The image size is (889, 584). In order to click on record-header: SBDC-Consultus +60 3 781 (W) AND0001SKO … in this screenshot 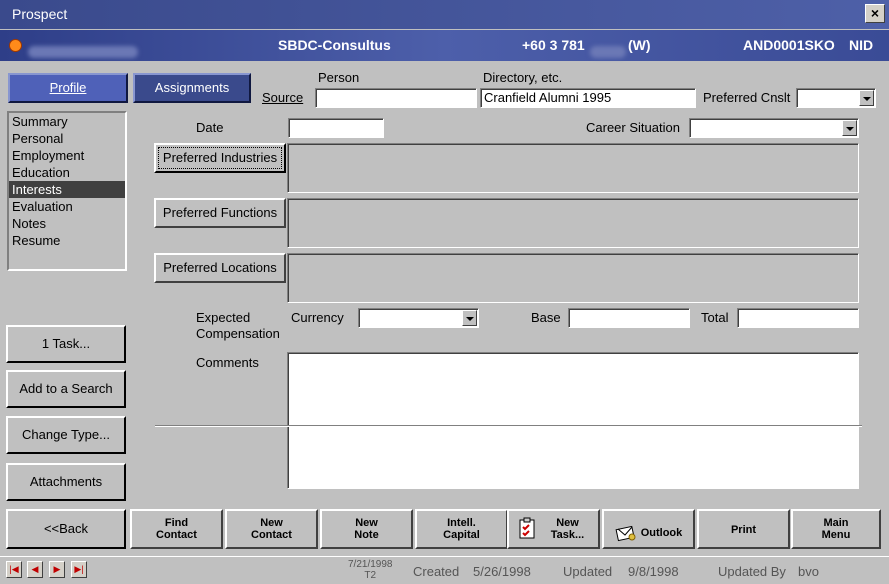, I will do `click(444, 45)`.